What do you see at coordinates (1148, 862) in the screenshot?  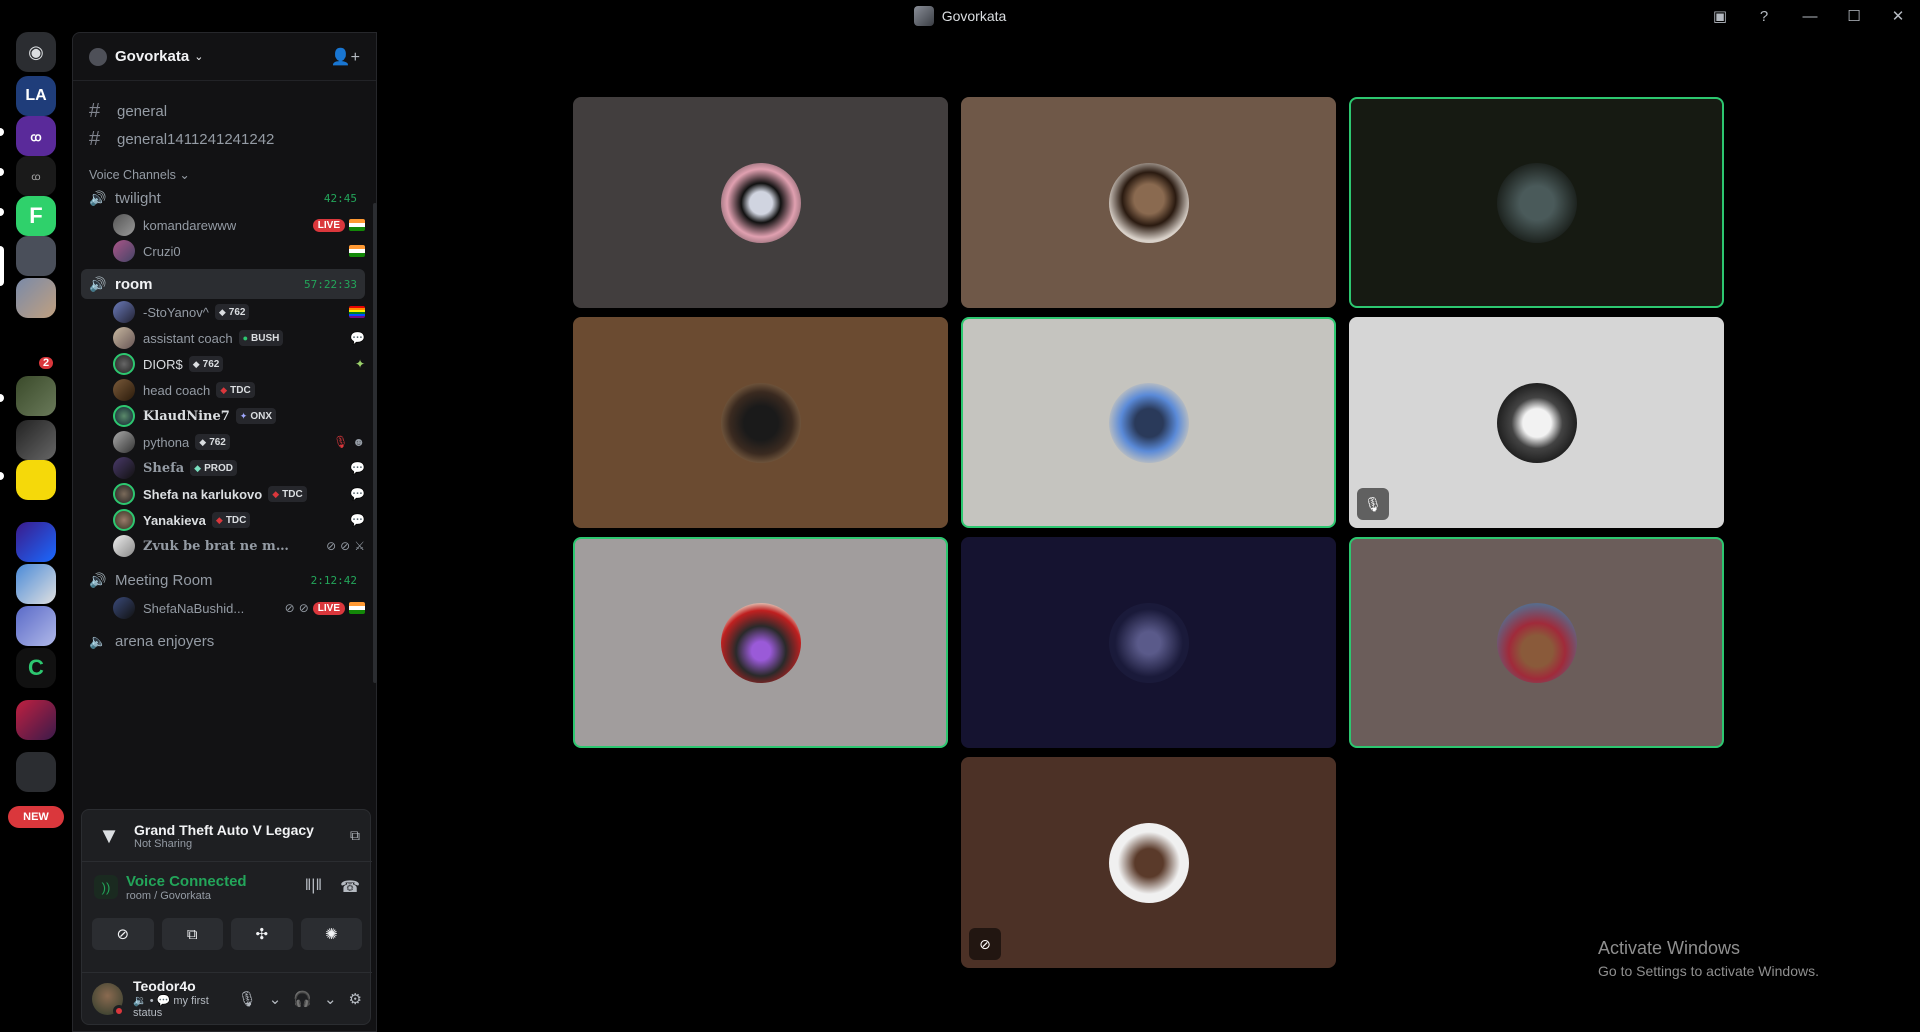 I see `participant-tile: ⊘` at bounding box center [1148, 862].